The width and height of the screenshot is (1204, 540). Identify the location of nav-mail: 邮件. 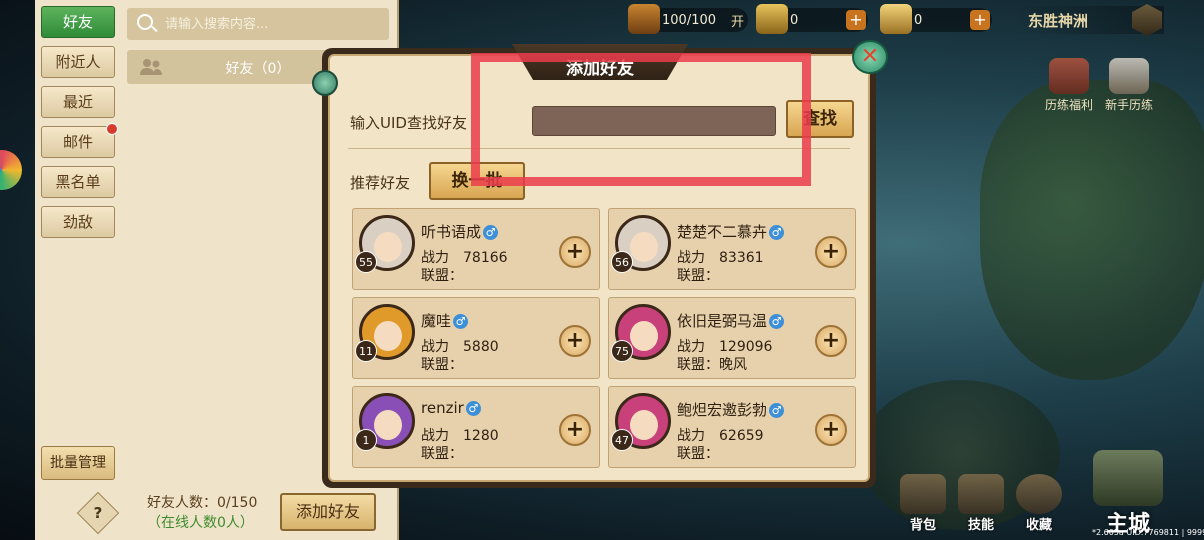
(79, 140).